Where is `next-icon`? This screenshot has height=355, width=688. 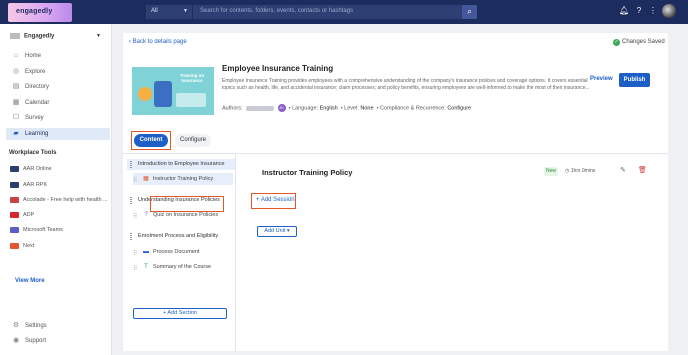 next-icon is located at coordinates (14, 246).